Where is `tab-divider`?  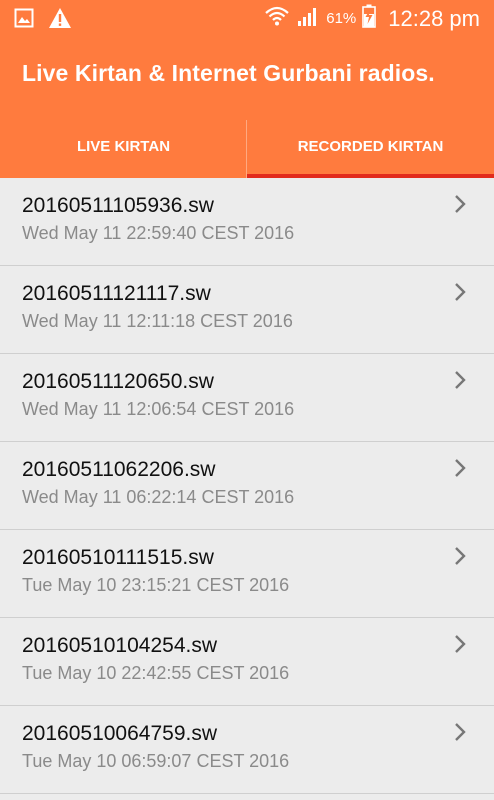 tab-divider is located at coordinates (246, 149).